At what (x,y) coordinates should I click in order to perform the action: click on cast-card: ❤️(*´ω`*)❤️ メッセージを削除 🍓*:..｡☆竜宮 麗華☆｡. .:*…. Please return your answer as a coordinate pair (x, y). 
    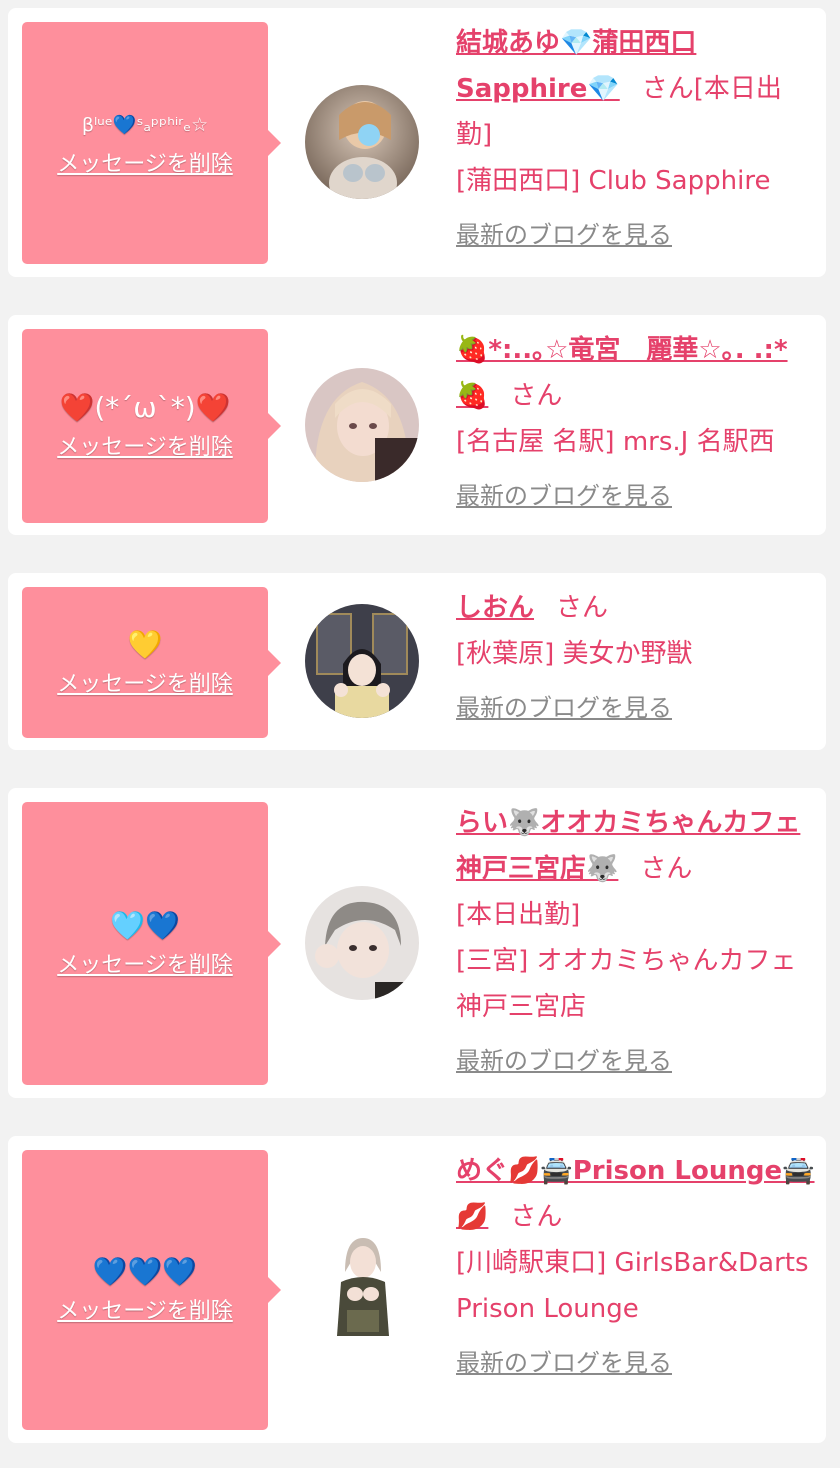
    Looking at the image, I should click on (417, 425).